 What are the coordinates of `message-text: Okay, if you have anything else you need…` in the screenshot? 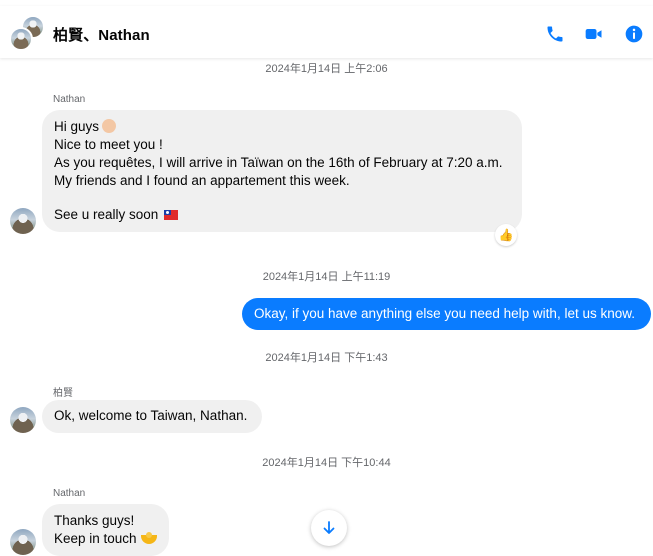 It's located at (444, 313).